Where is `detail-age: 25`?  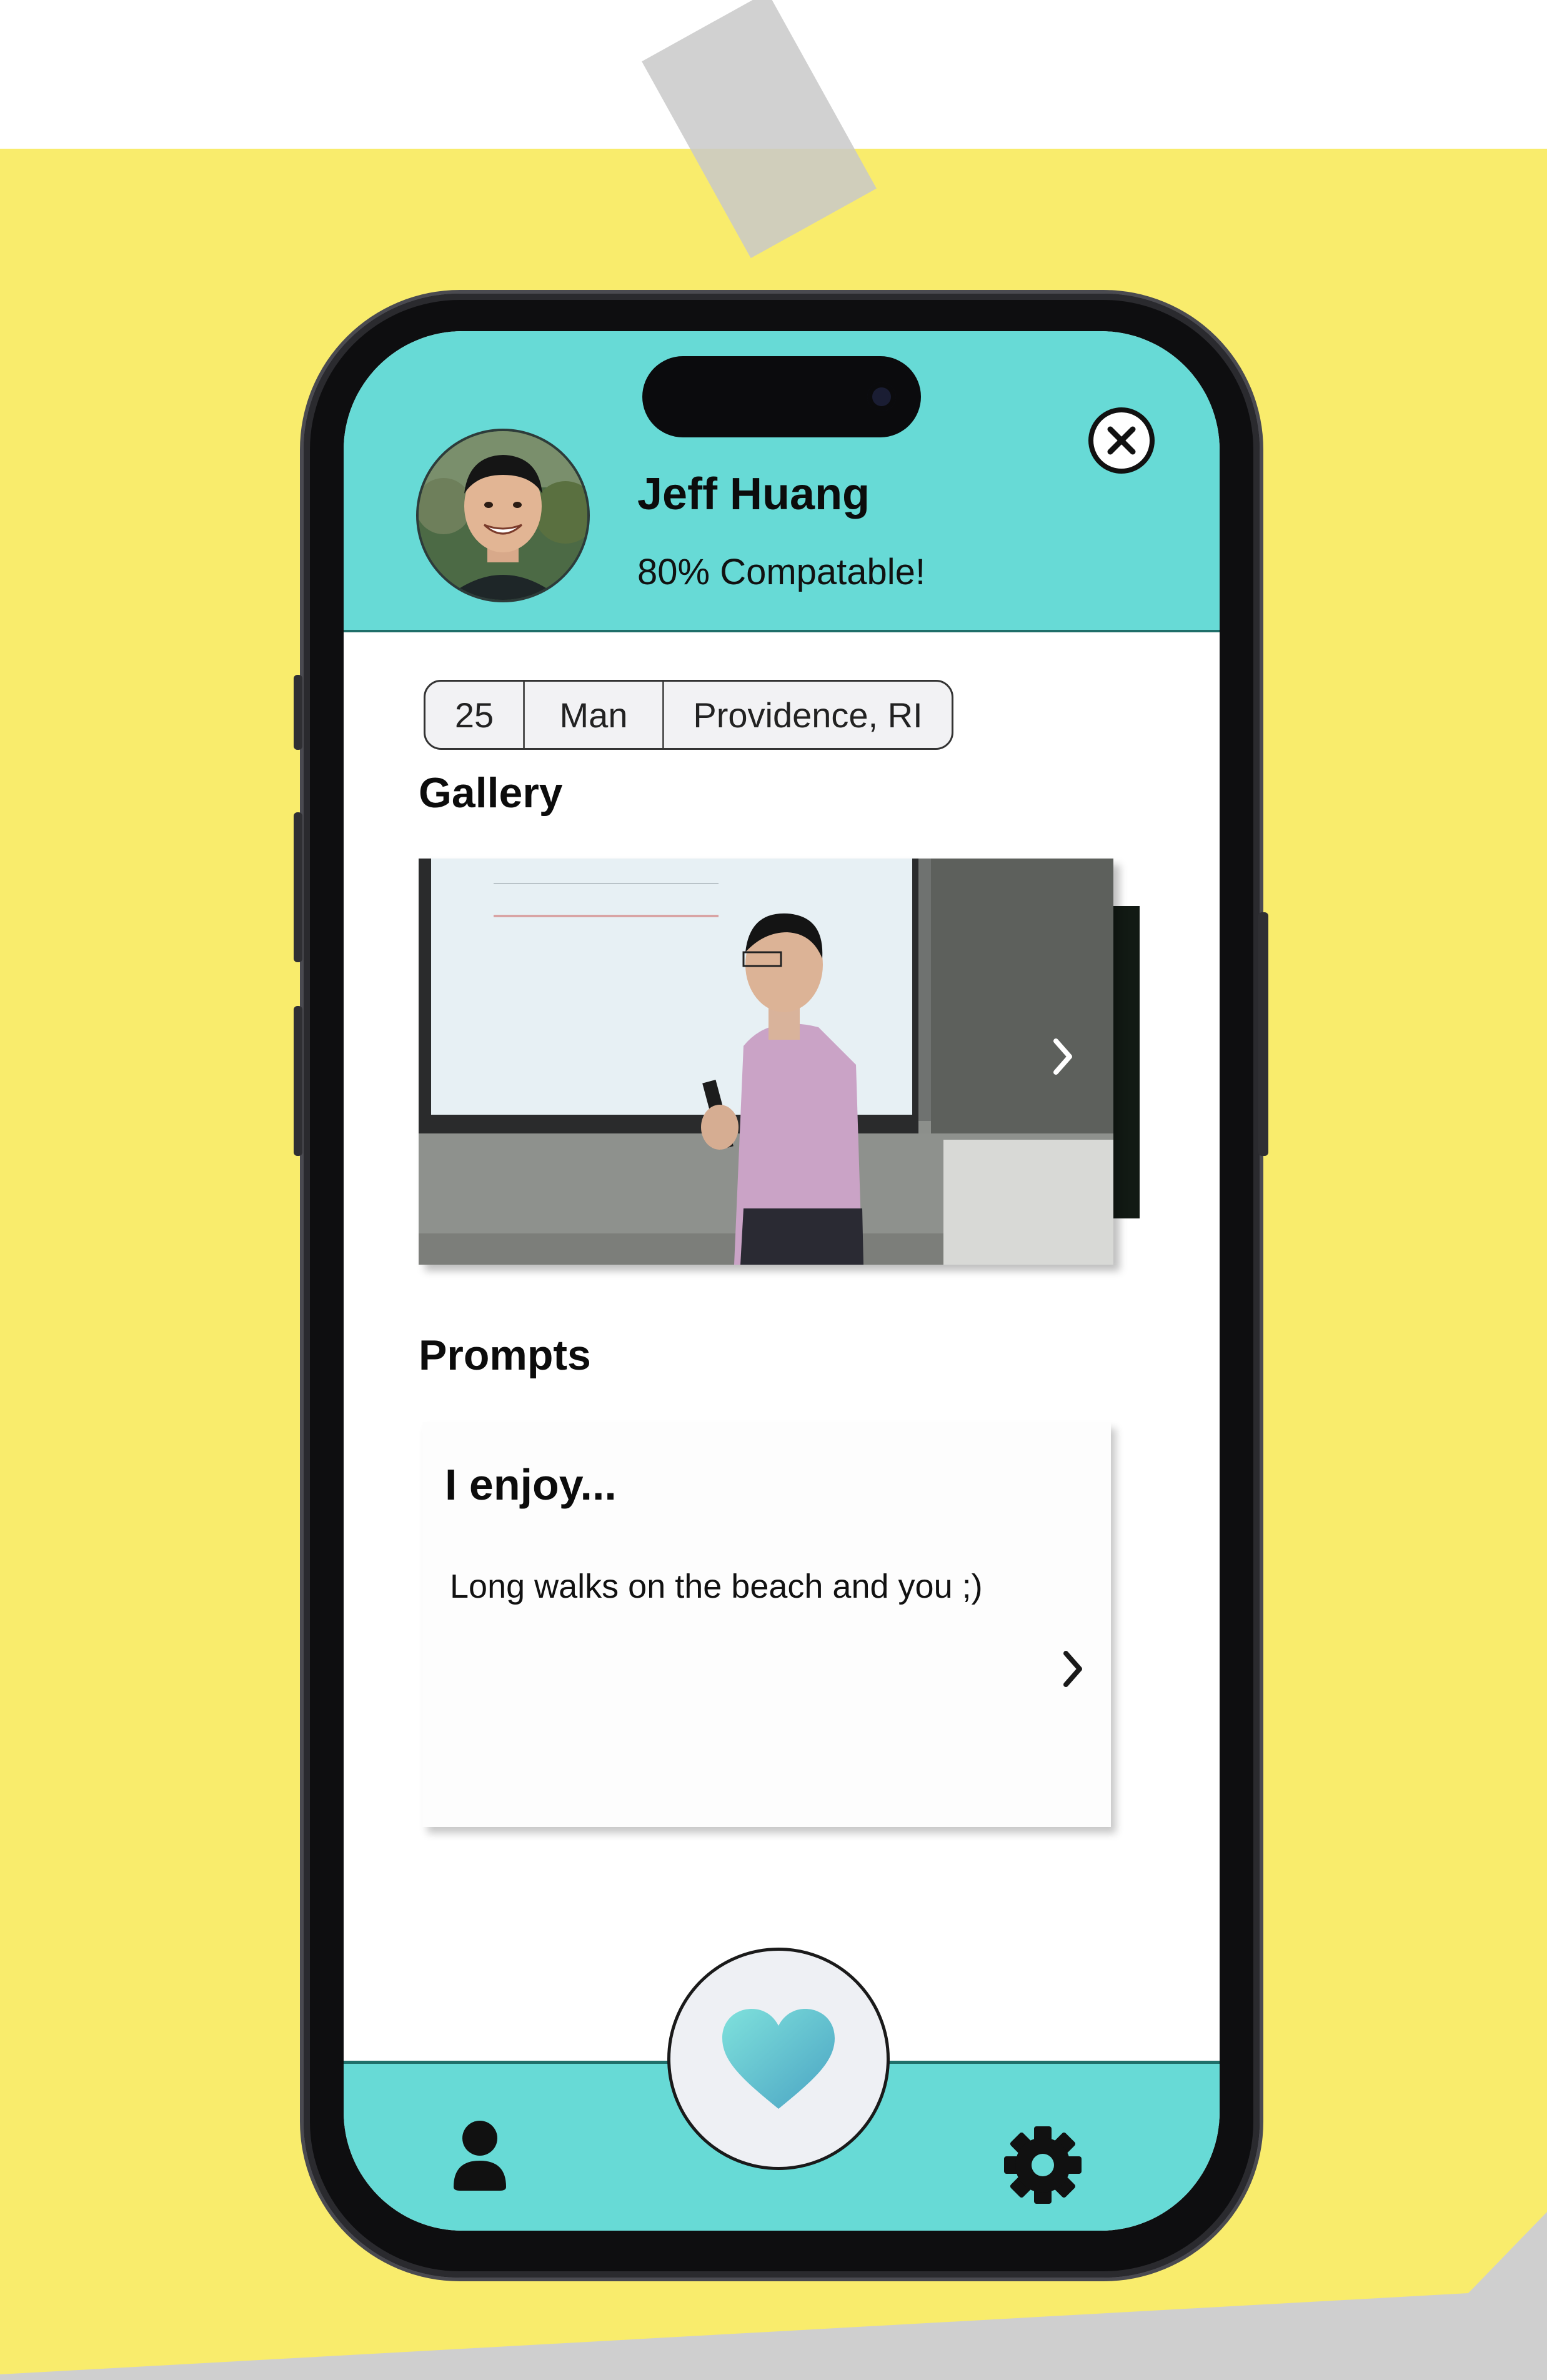 detail-age: 25 is located at coordinates (475, 715).